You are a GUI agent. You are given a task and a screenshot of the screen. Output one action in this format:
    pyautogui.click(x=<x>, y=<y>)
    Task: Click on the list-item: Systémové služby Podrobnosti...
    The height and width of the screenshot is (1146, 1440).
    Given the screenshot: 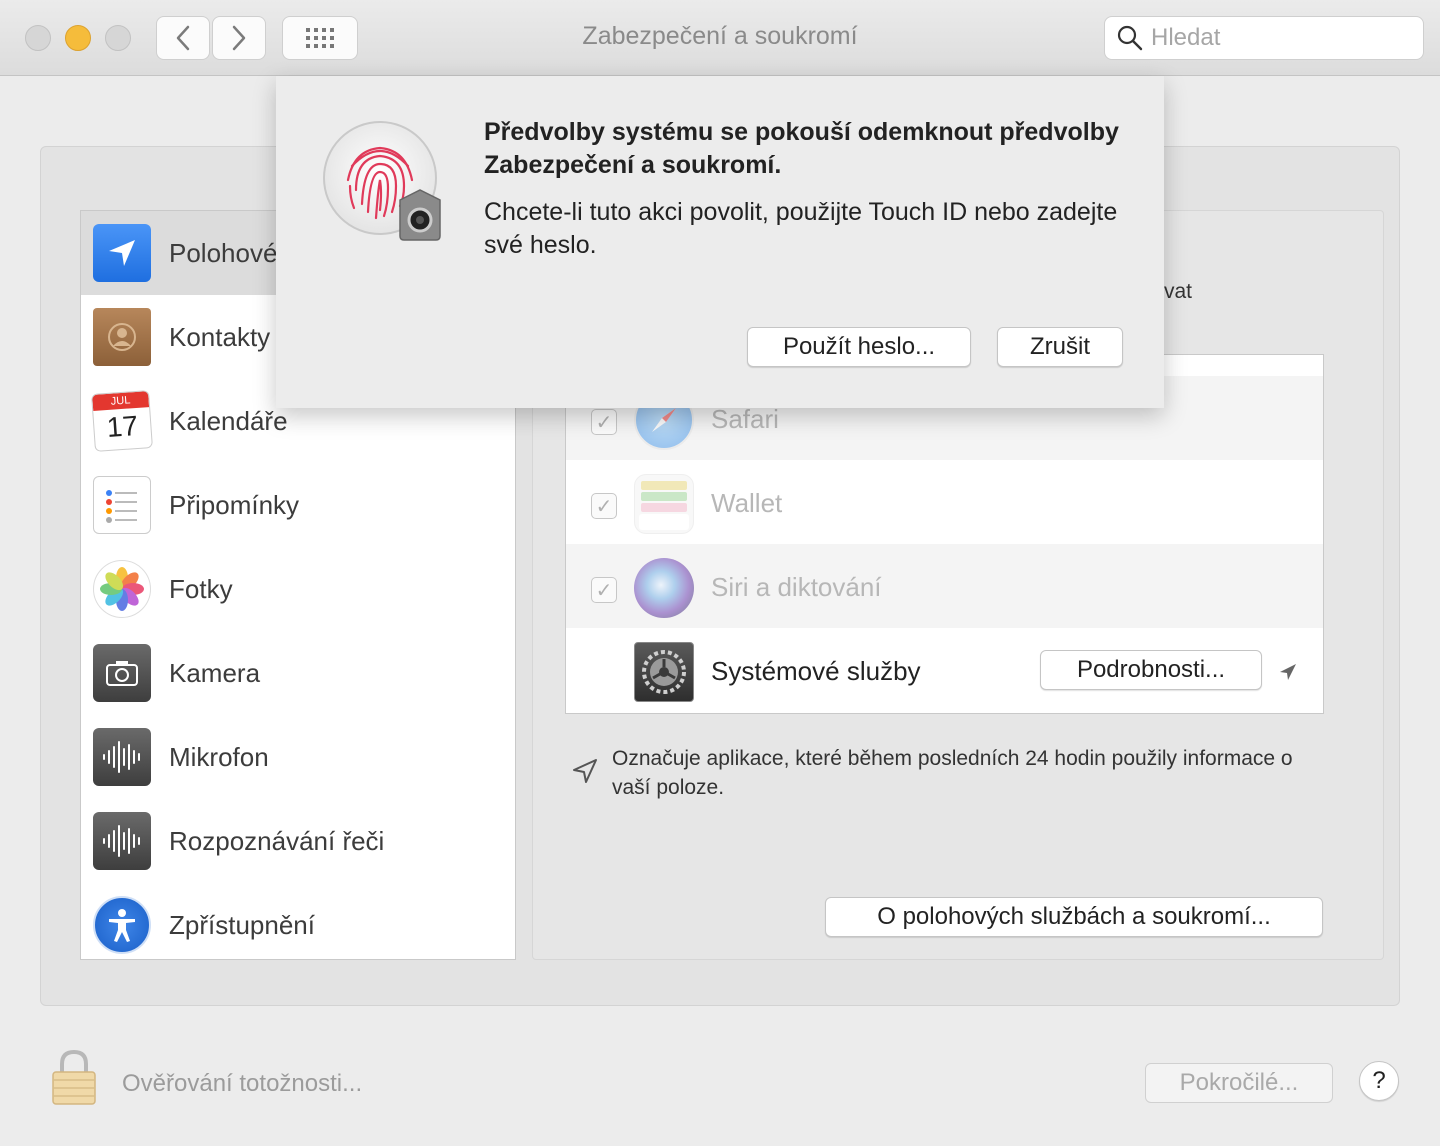 What is the action you would take?
    pyautogui.click(x=944, y=670)
    